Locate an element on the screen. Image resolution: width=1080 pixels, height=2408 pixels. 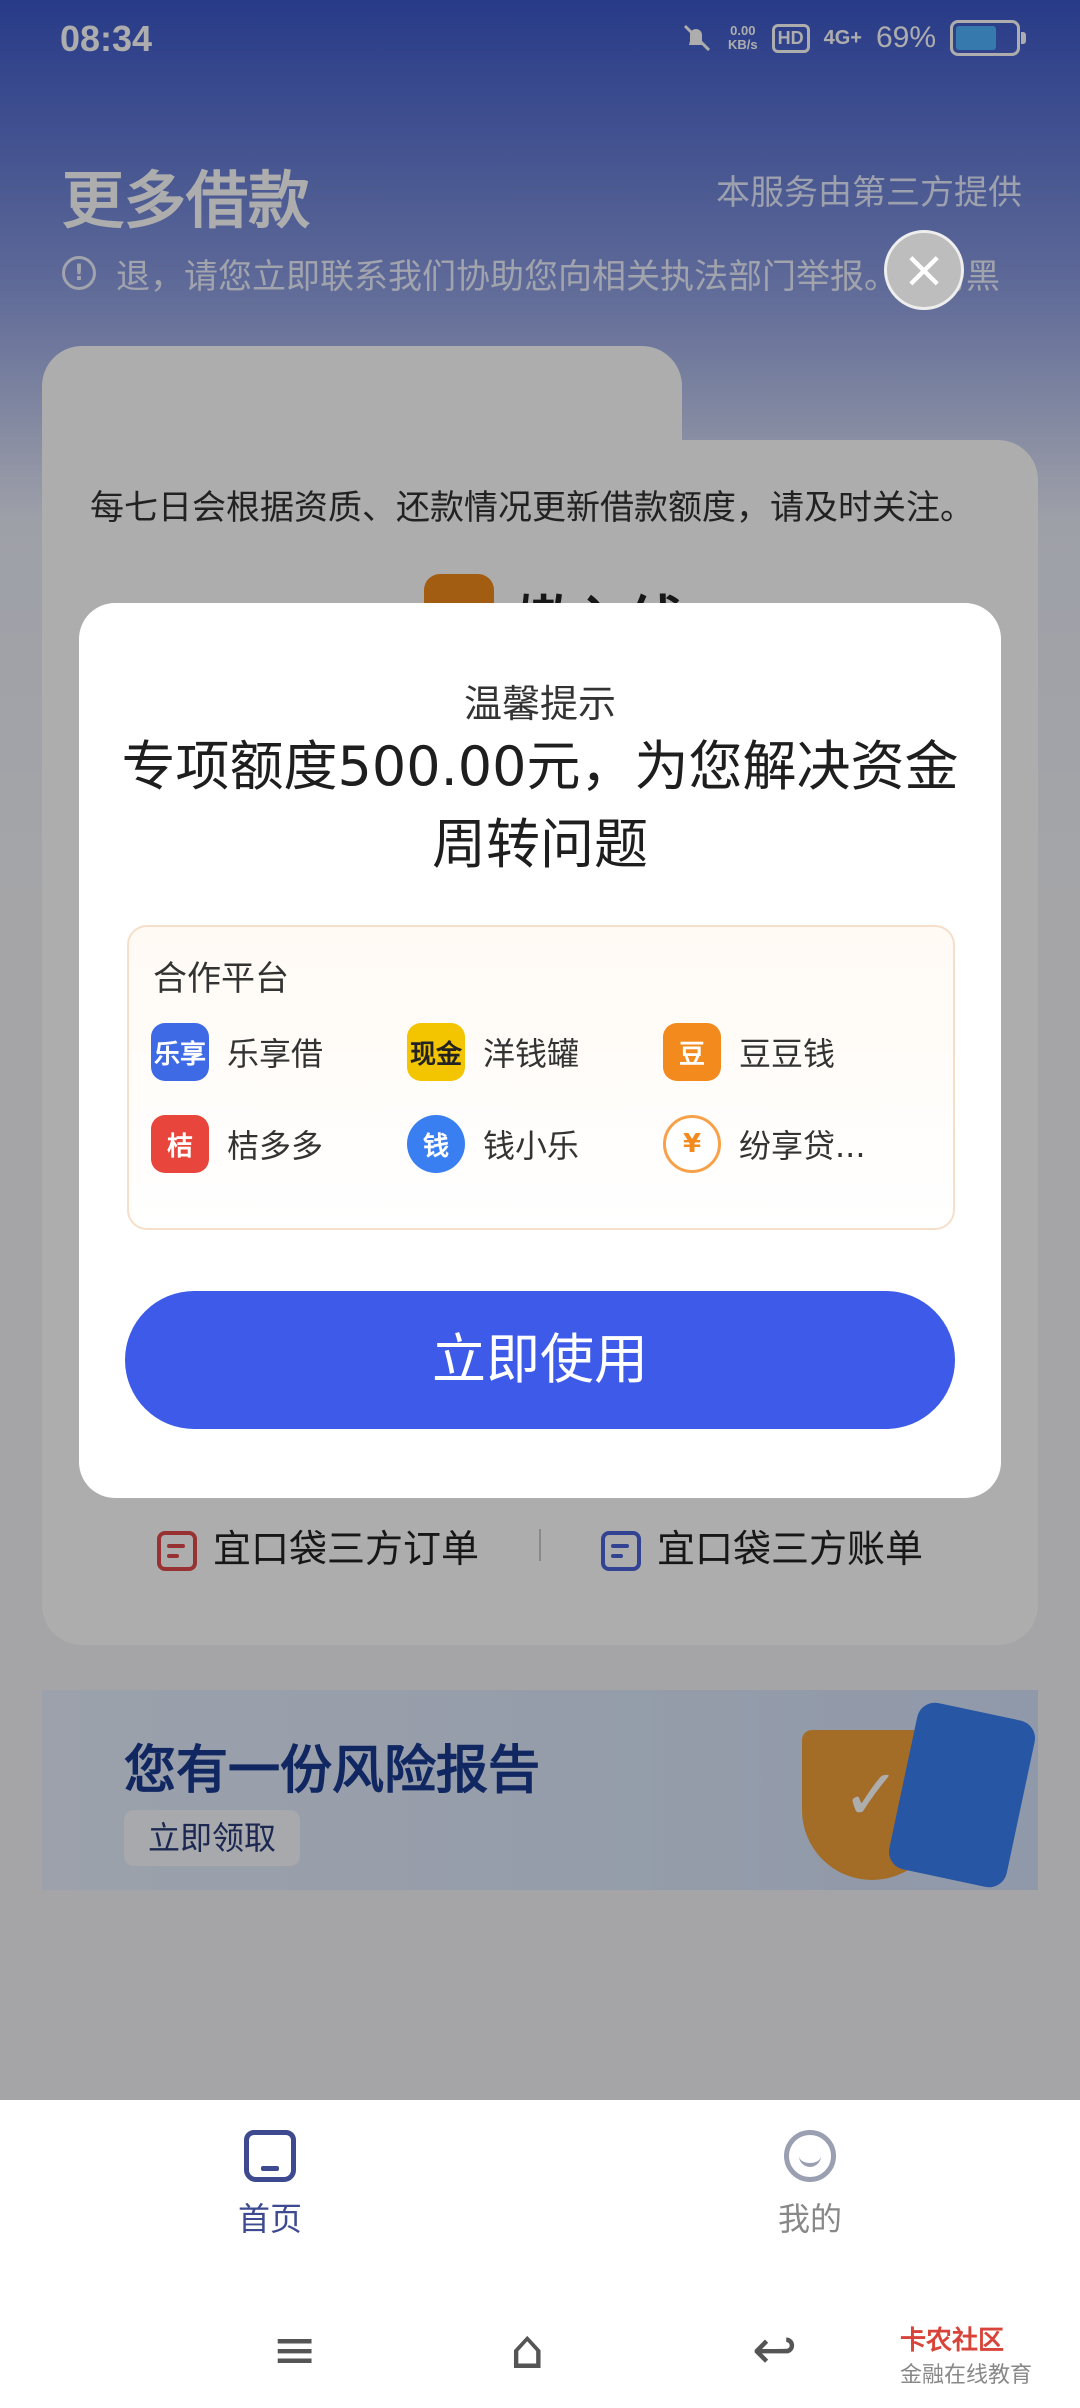
partner-logo-icon: 豆 is located at coordinates (692, 1052).